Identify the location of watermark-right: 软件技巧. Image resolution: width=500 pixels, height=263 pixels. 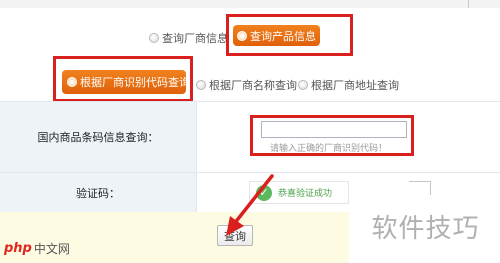
(425, 226).